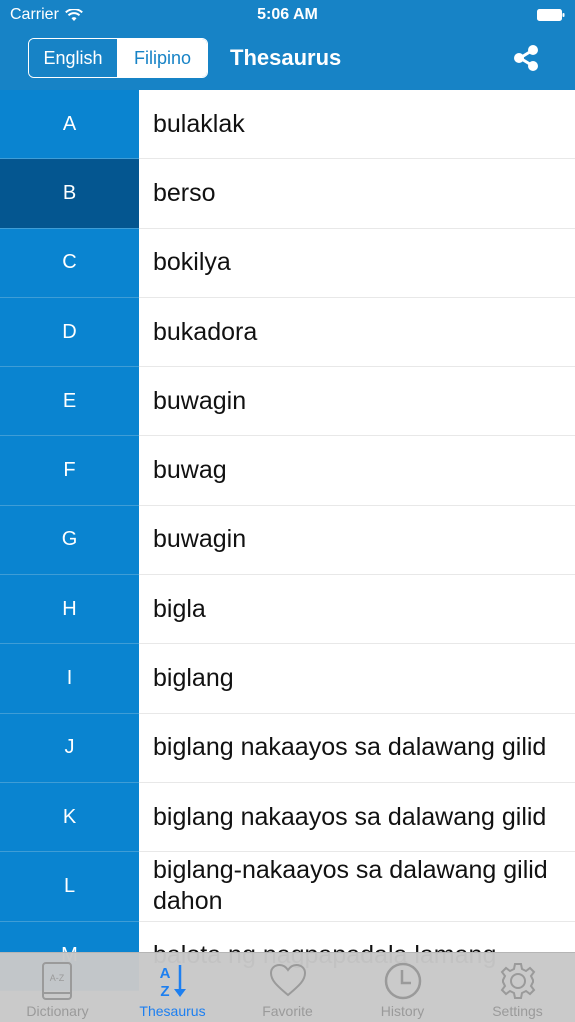  Describe the element at coordinates (57, 1011) in the screenshot. I see `tab-label: Dictionary` at that location.